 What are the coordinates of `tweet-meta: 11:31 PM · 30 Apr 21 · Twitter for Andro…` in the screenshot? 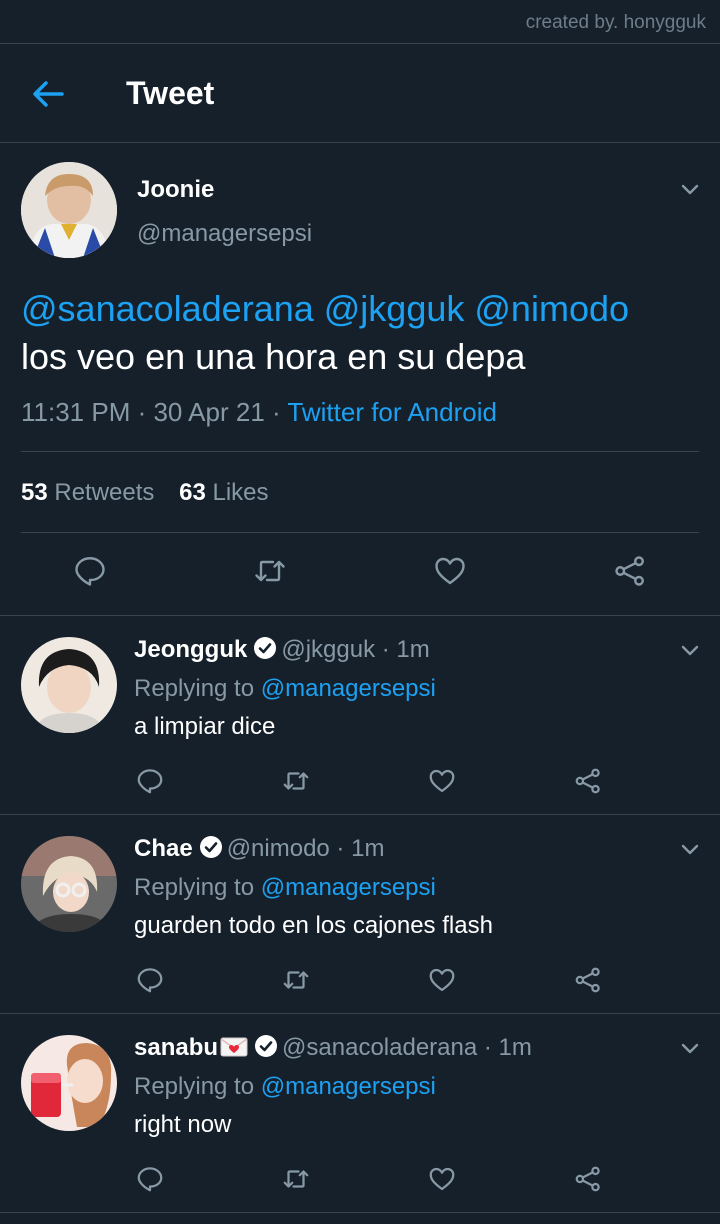 It's located at (259, 412).